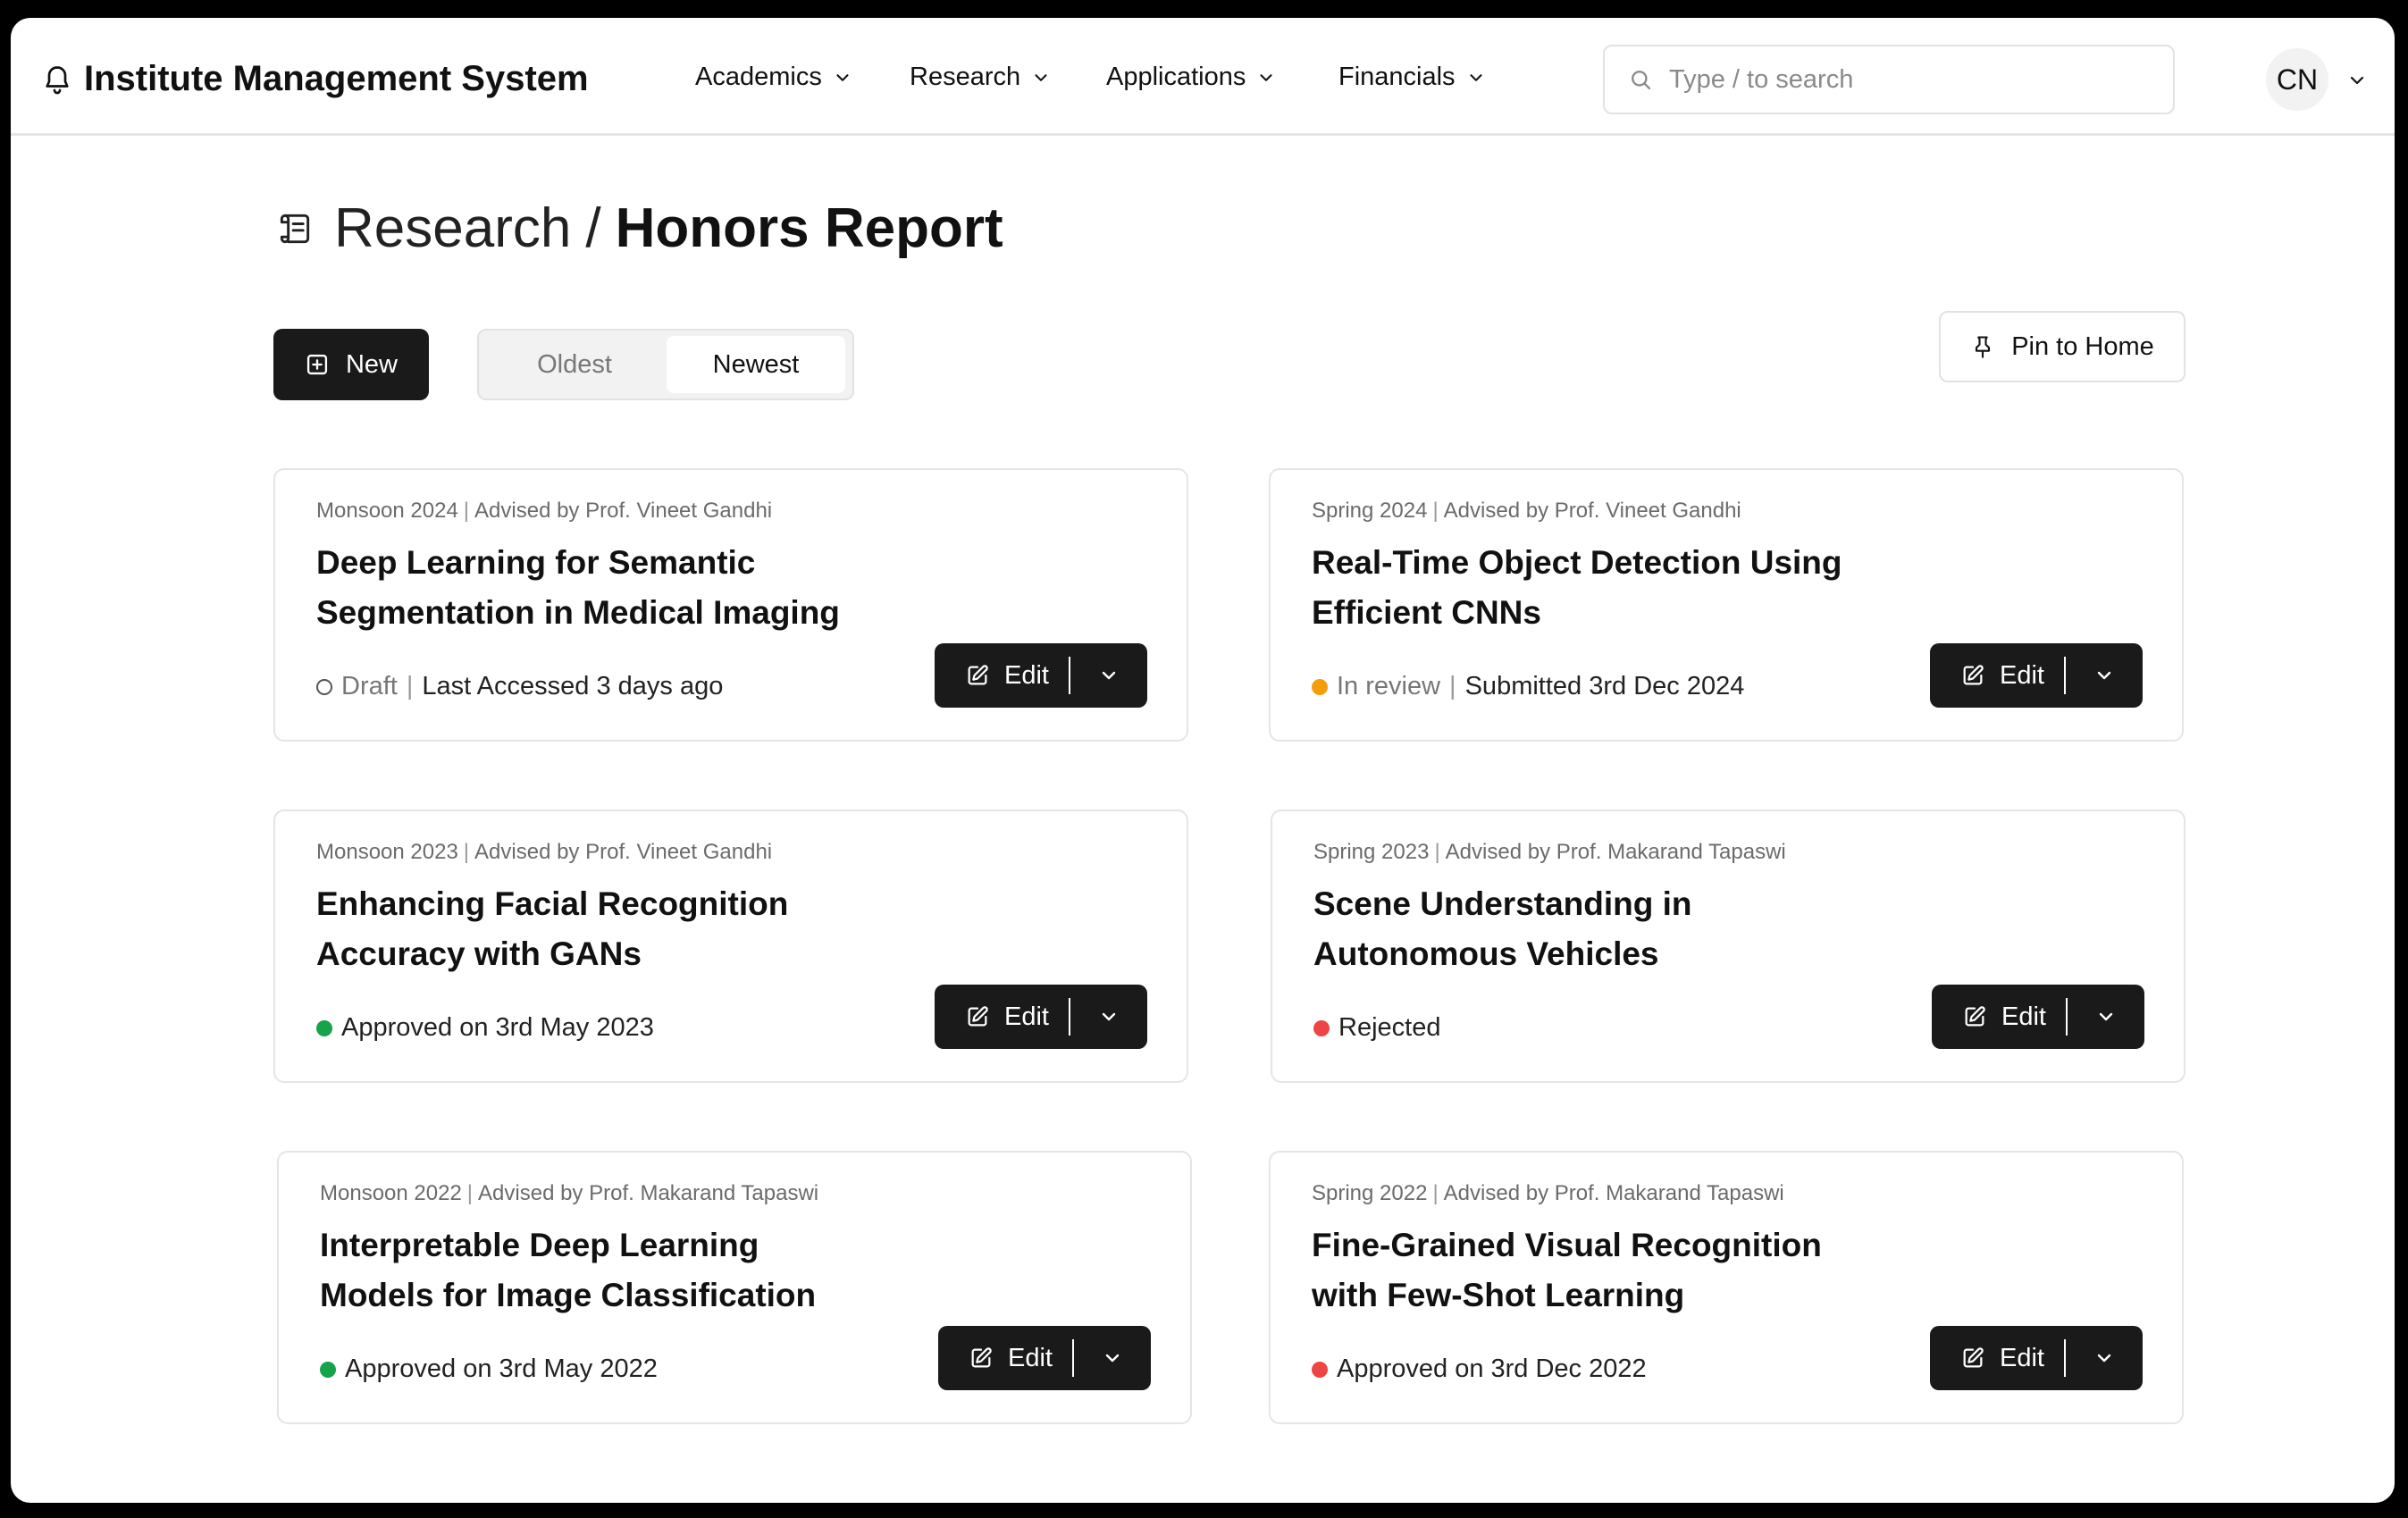 This screenshot has height=1518, width=2408. I want to click on app-logo: Institute Management System, so click(315, 79).